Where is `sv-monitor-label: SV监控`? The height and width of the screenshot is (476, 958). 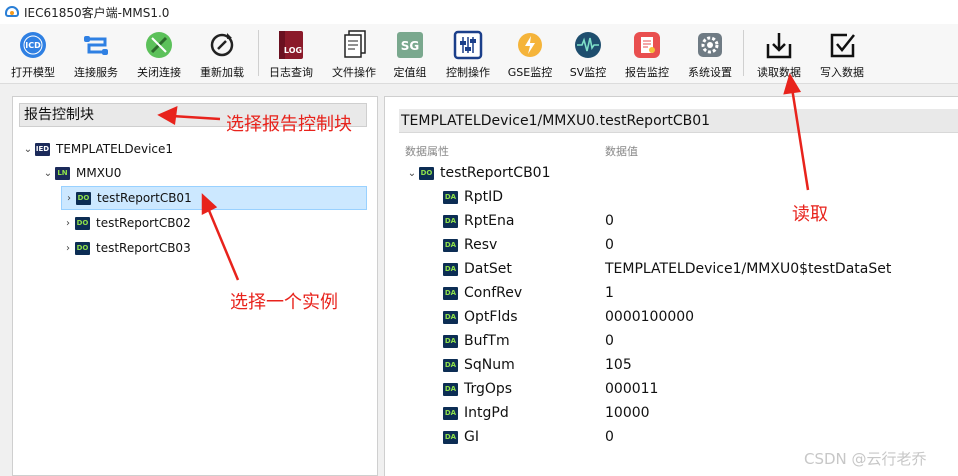
sv-monitor-label: SV监控 is located at coordinates (588, 72).